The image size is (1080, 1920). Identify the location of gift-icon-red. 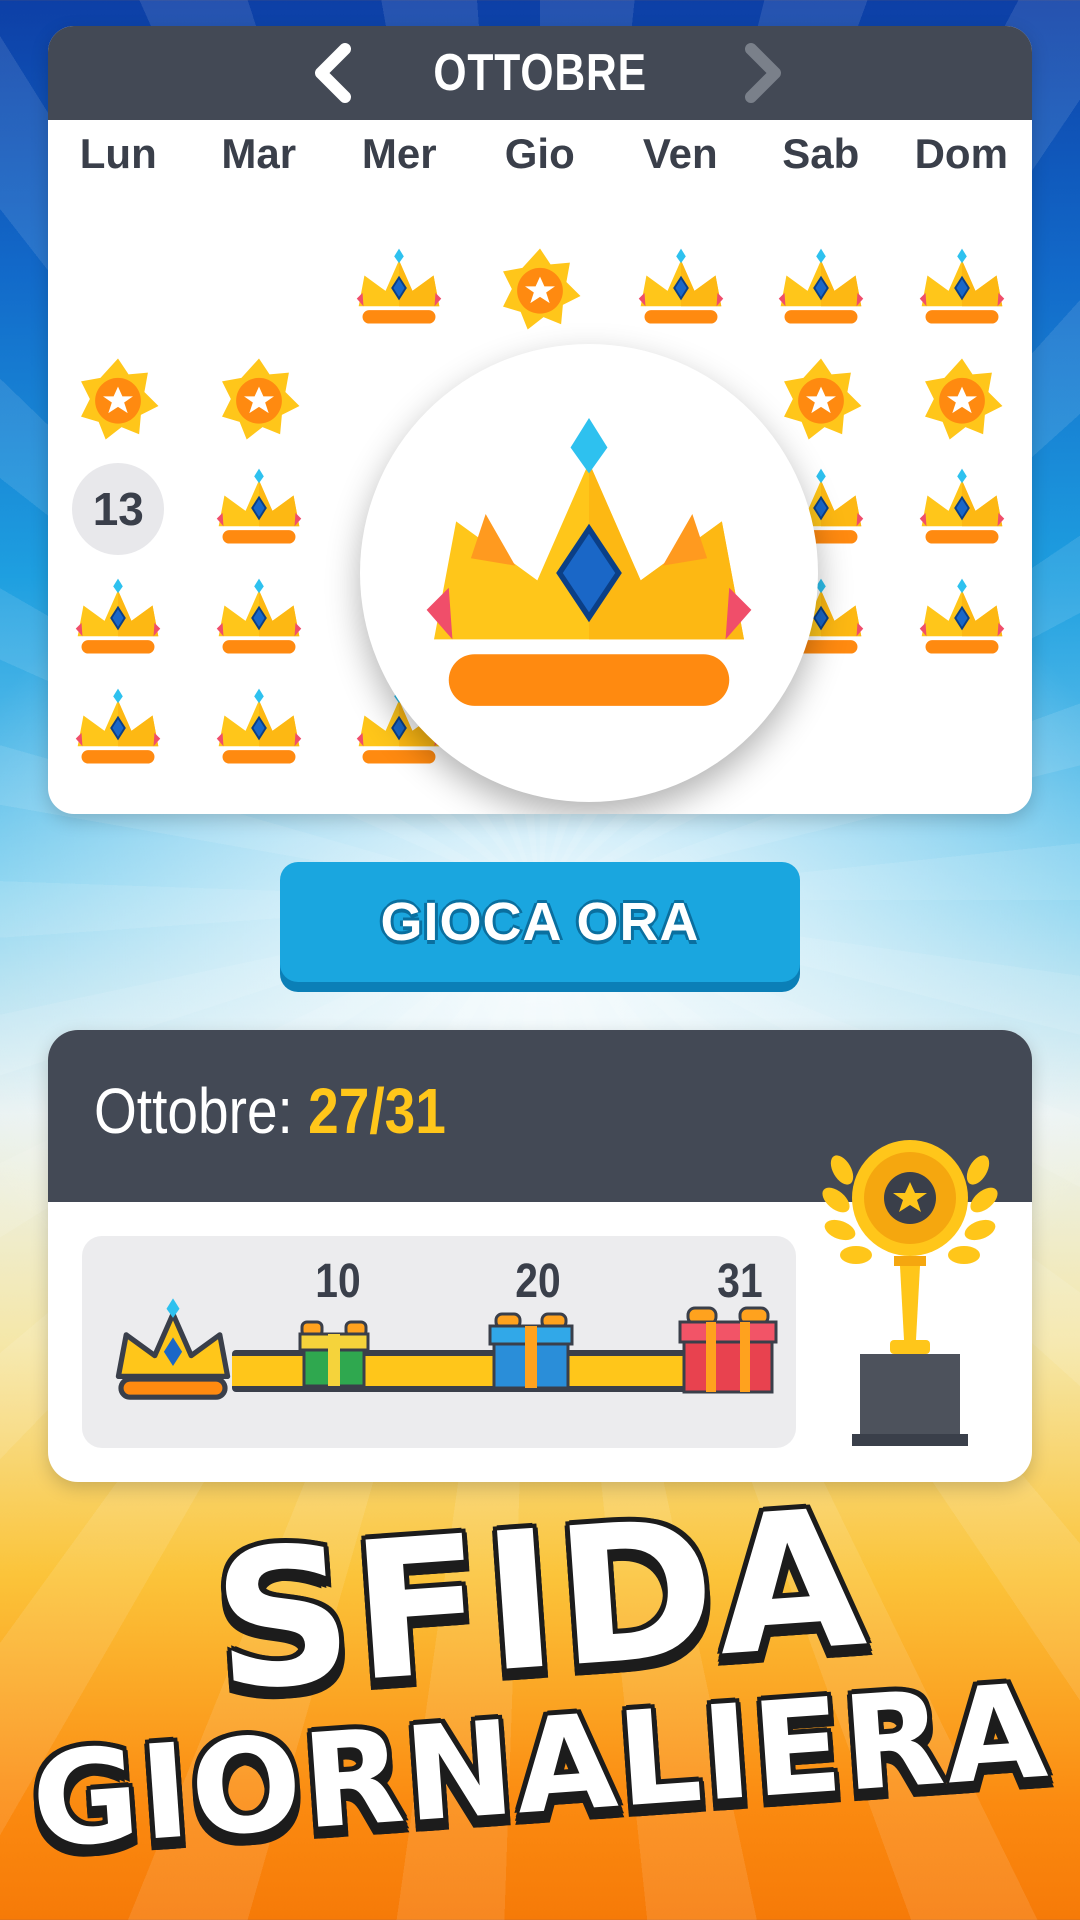
(728, 1350).